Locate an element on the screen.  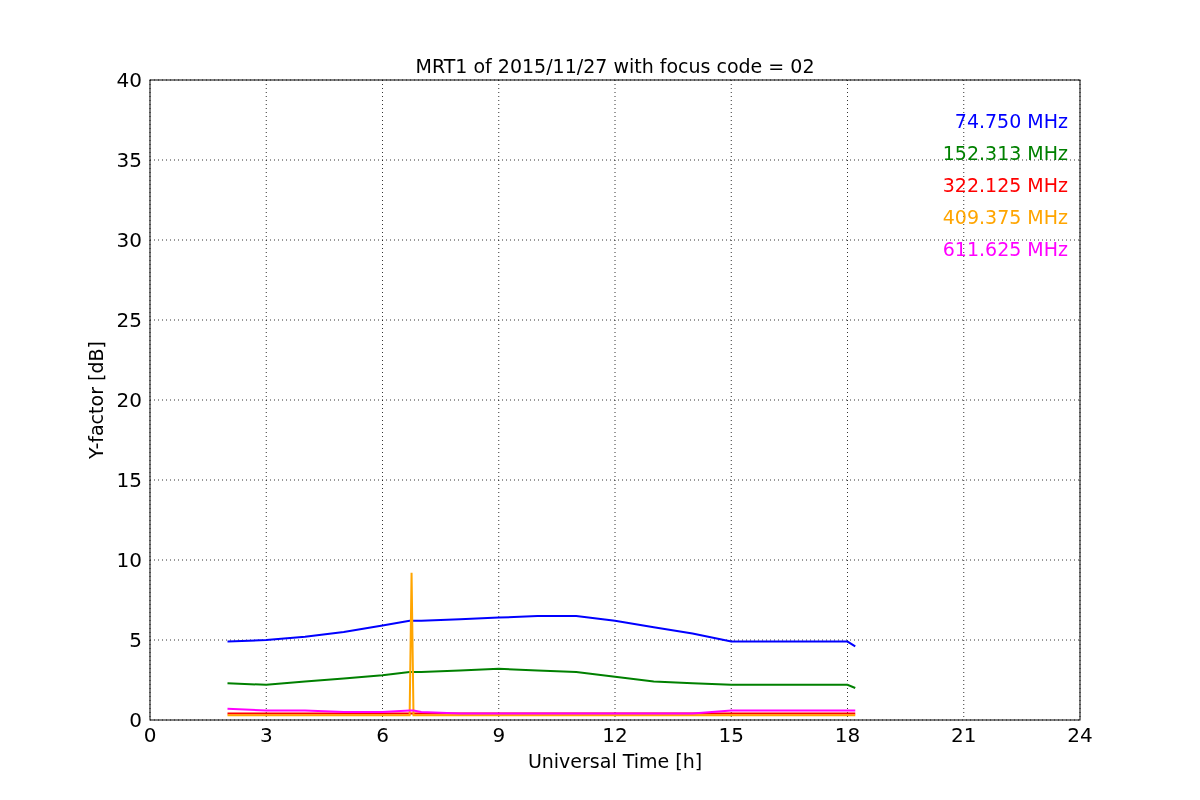
x-tick-label: 18 is located at coordinates (847, 735).